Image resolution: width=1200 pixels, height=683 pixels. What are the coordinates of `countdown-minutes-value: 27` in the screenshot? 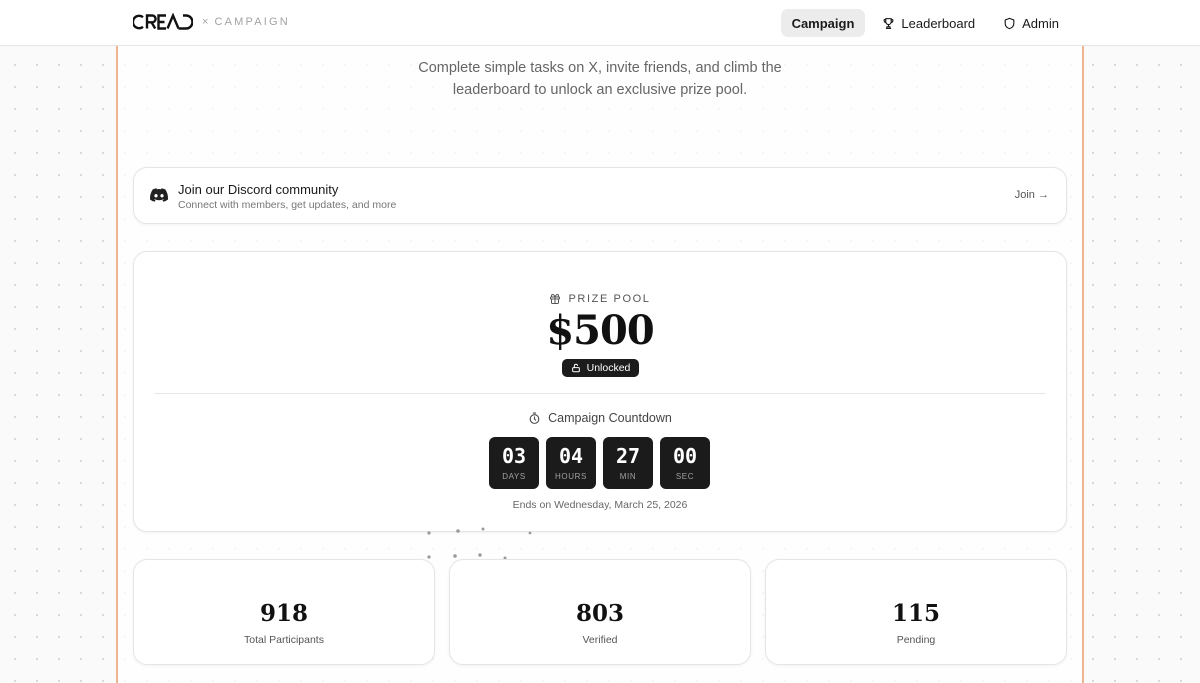 It's located at (628, 456).